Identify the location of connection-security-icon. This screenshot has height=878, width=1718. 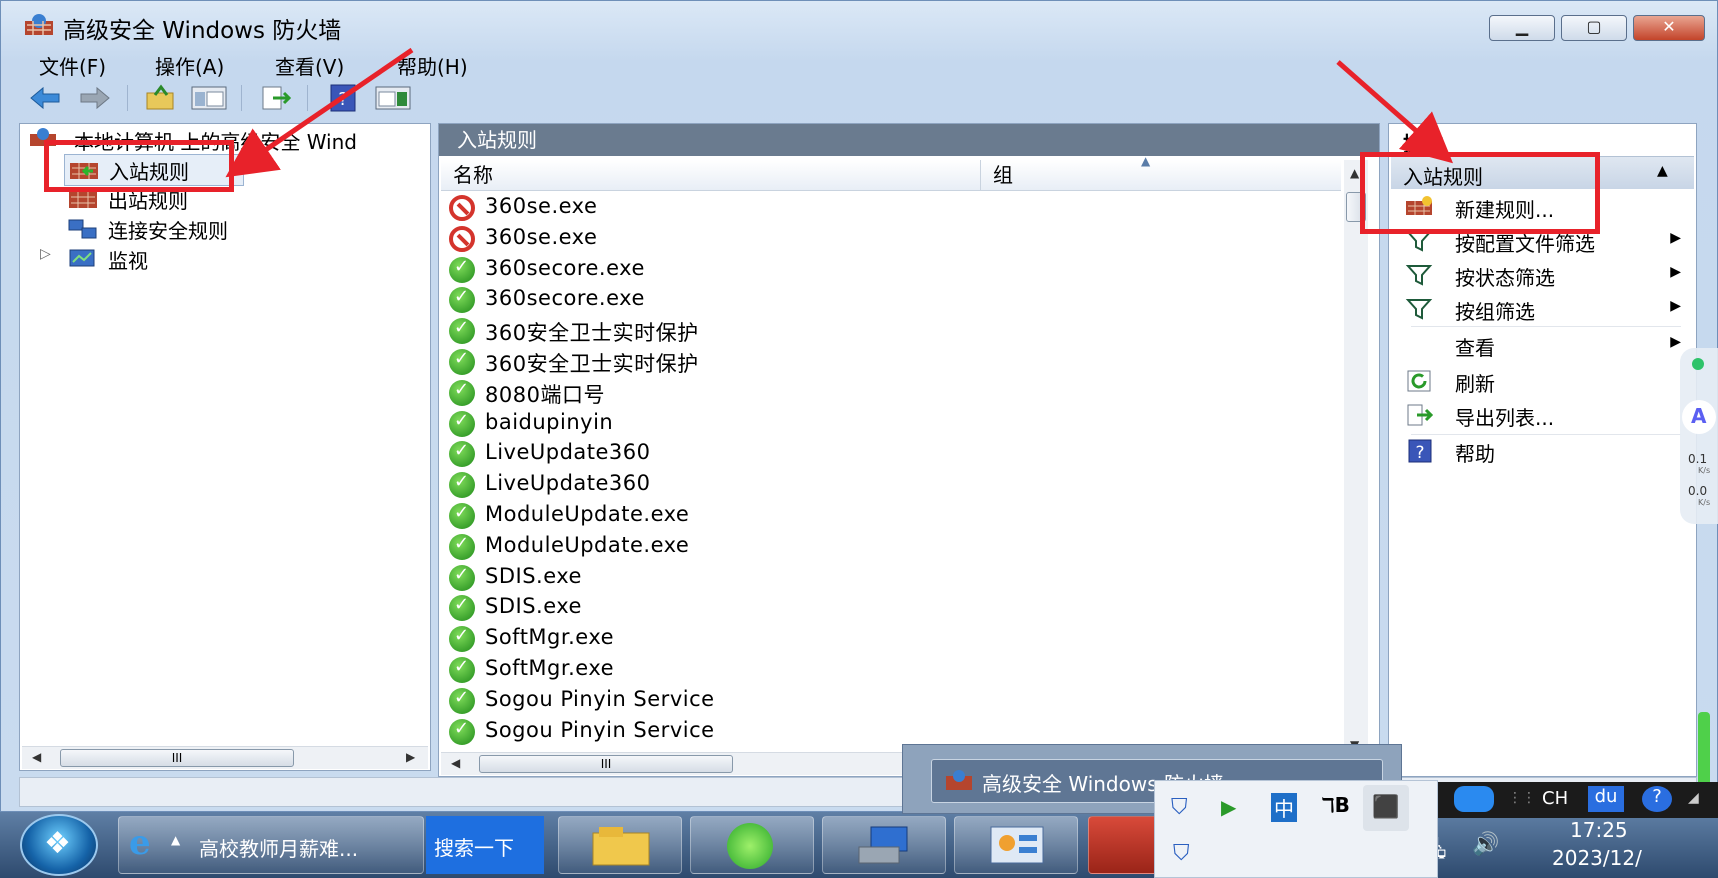
(82, 229).